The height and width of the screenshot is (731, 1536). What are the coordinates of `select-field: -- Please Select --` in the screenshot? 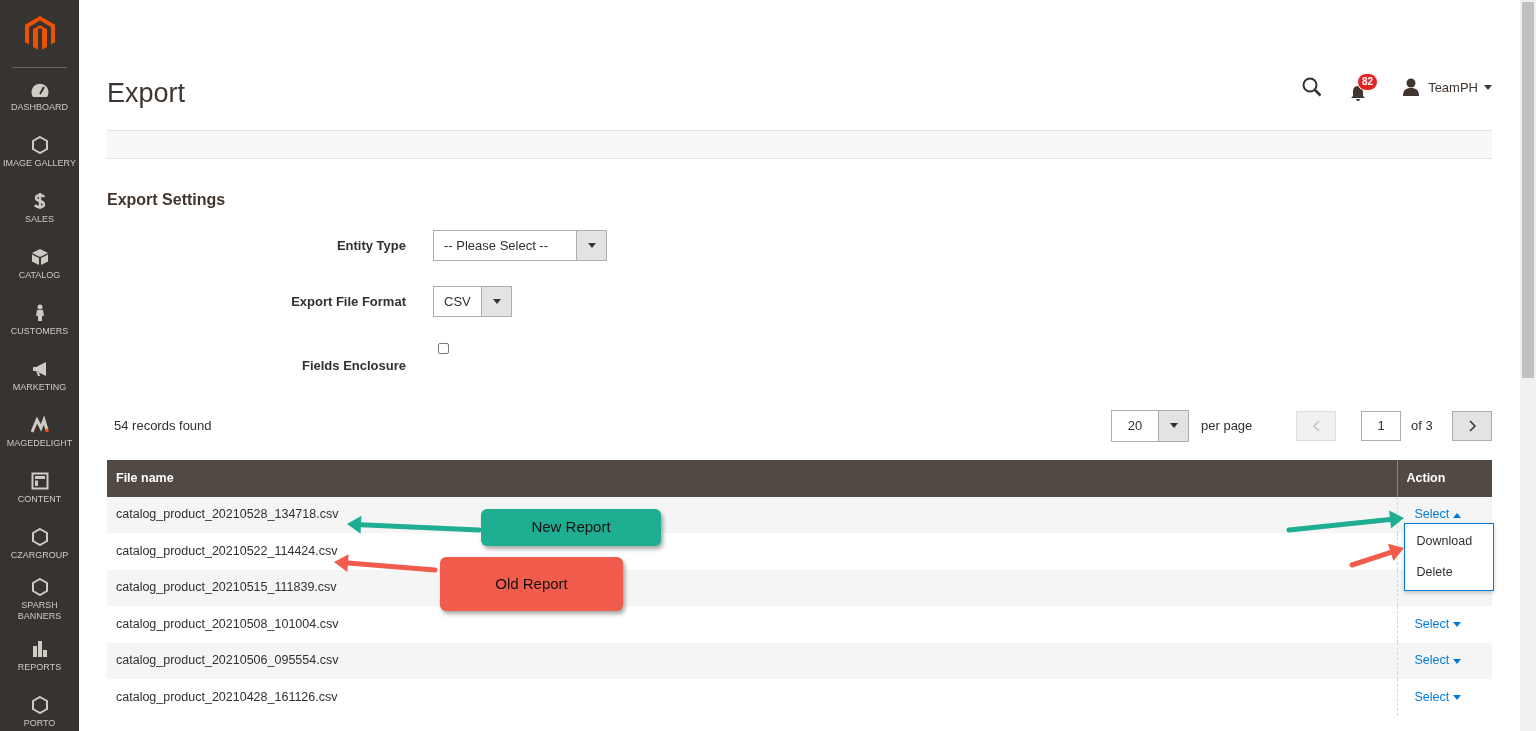 It's located at (520, 245).